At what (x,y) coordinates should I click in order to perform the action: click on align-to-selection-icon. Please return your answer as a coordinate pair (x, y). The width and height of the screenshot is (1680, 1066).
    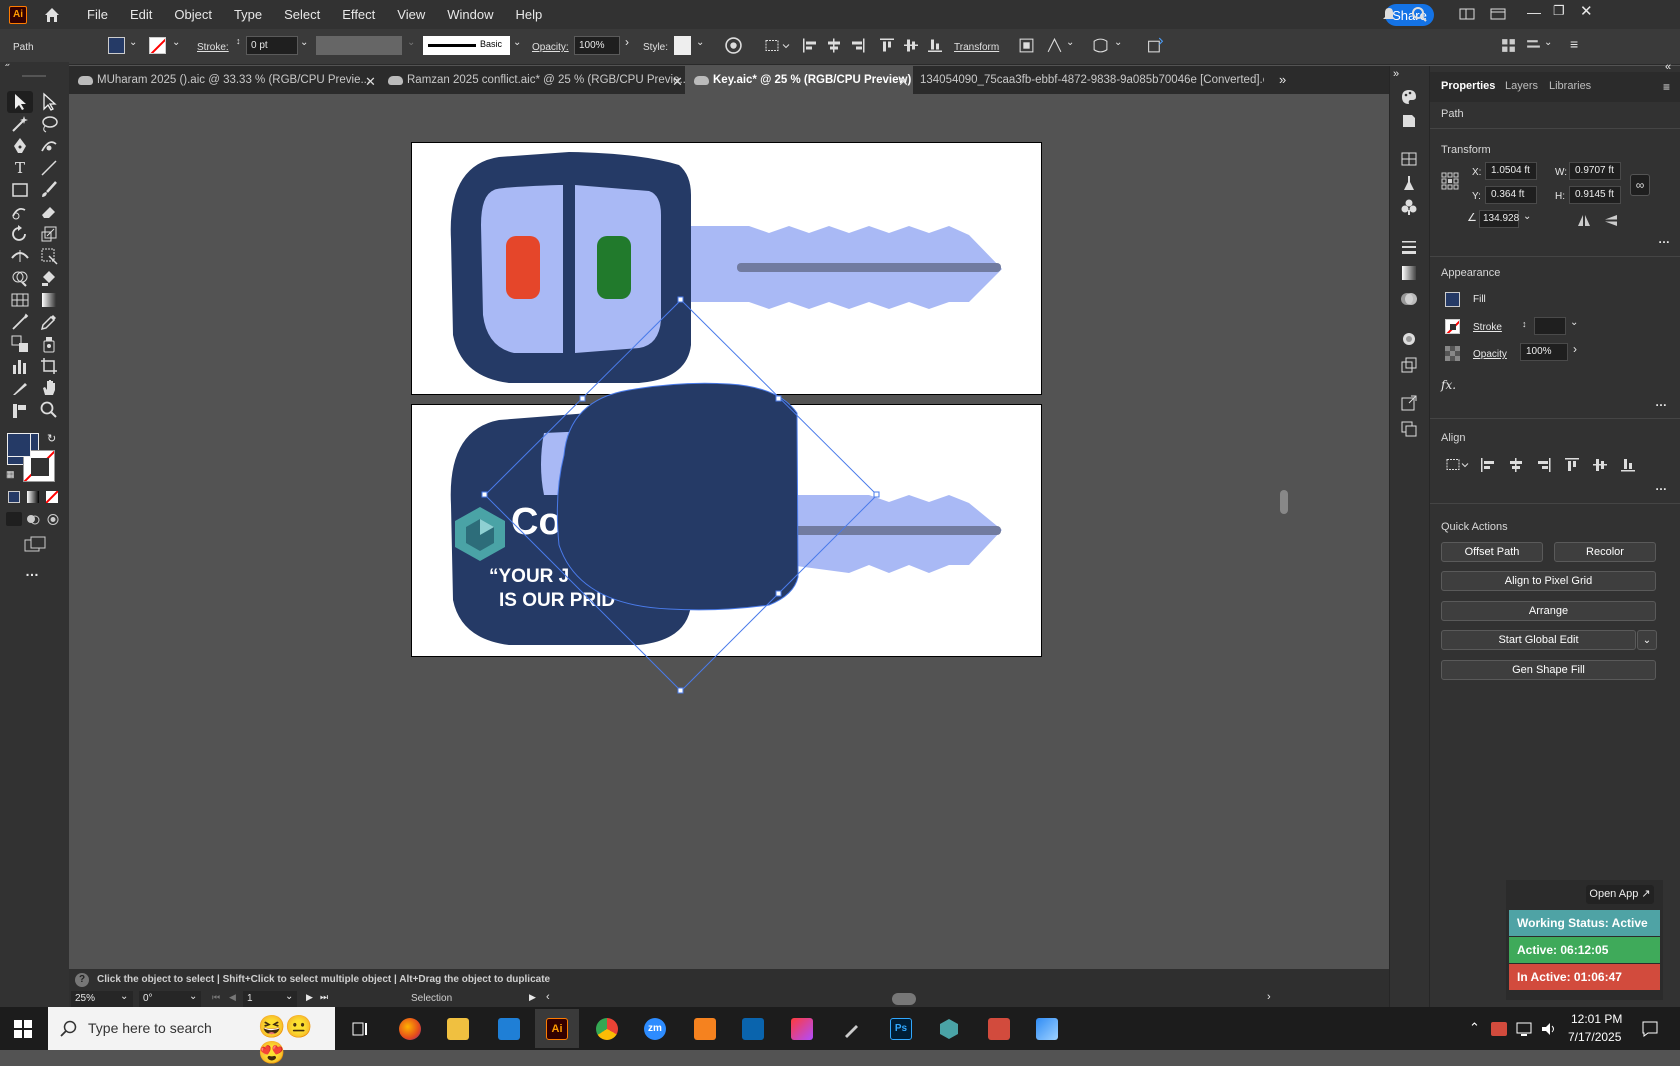
    Looking at the image, I should click on (778, 45).